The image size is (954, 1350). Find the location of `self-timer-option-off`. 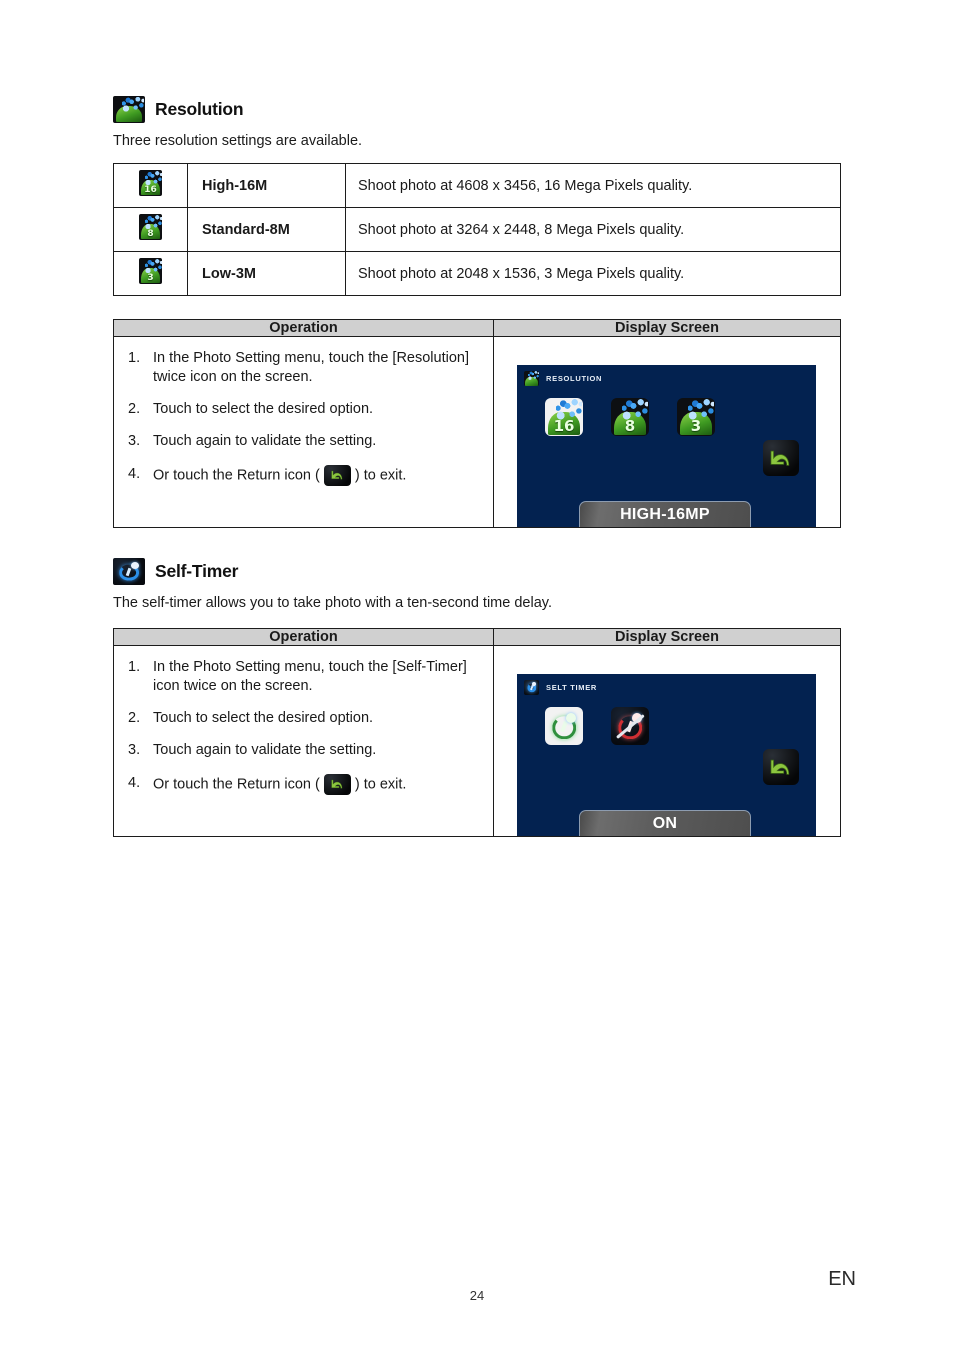

self-timer-option-off is located at coordinates (630, 726).